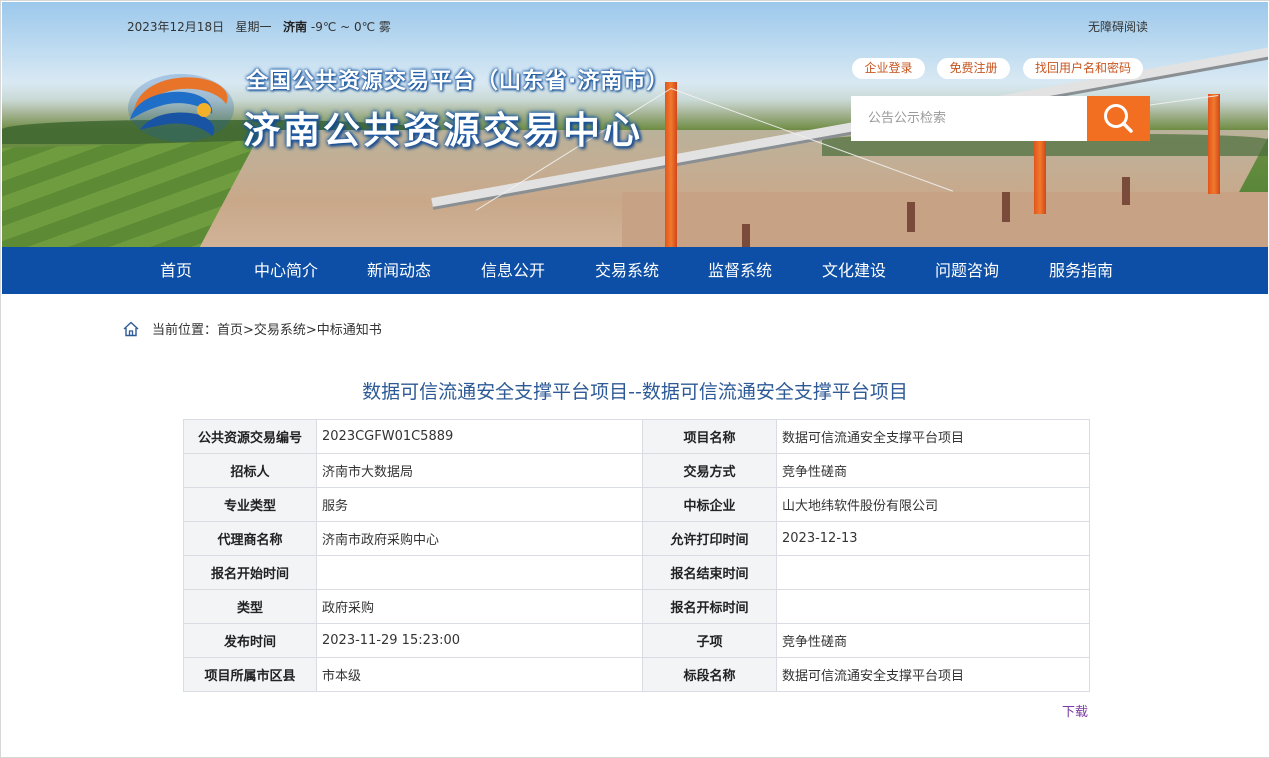  I want to click on nav-culture: 文化建设, so click(854, 270).